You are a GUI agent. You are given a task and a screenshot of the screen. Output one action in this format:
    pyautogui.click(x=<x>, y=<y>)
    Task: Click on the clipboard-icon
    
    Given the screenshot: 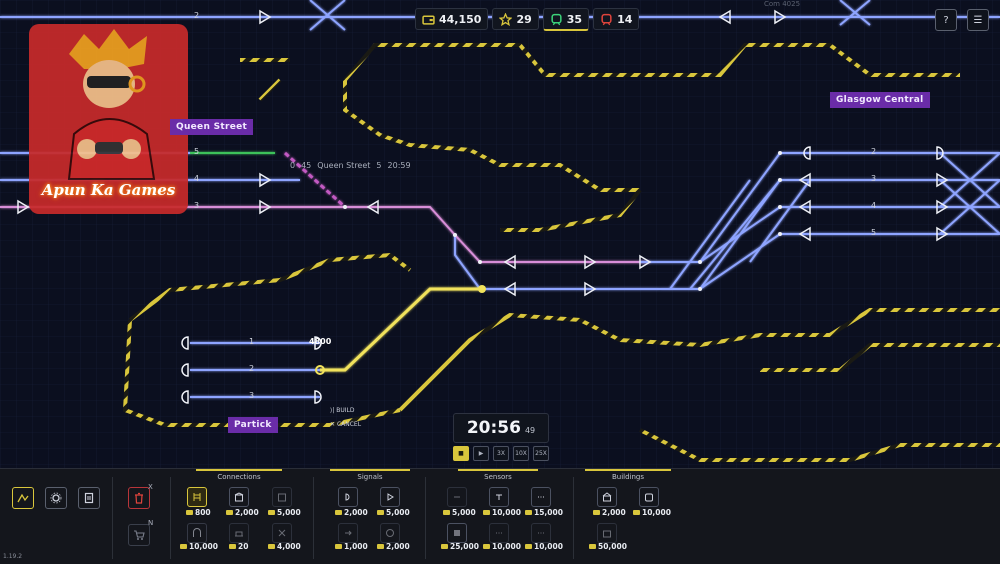 What is the action you would take?
    pyautogui.click(x=89, y=498)
    